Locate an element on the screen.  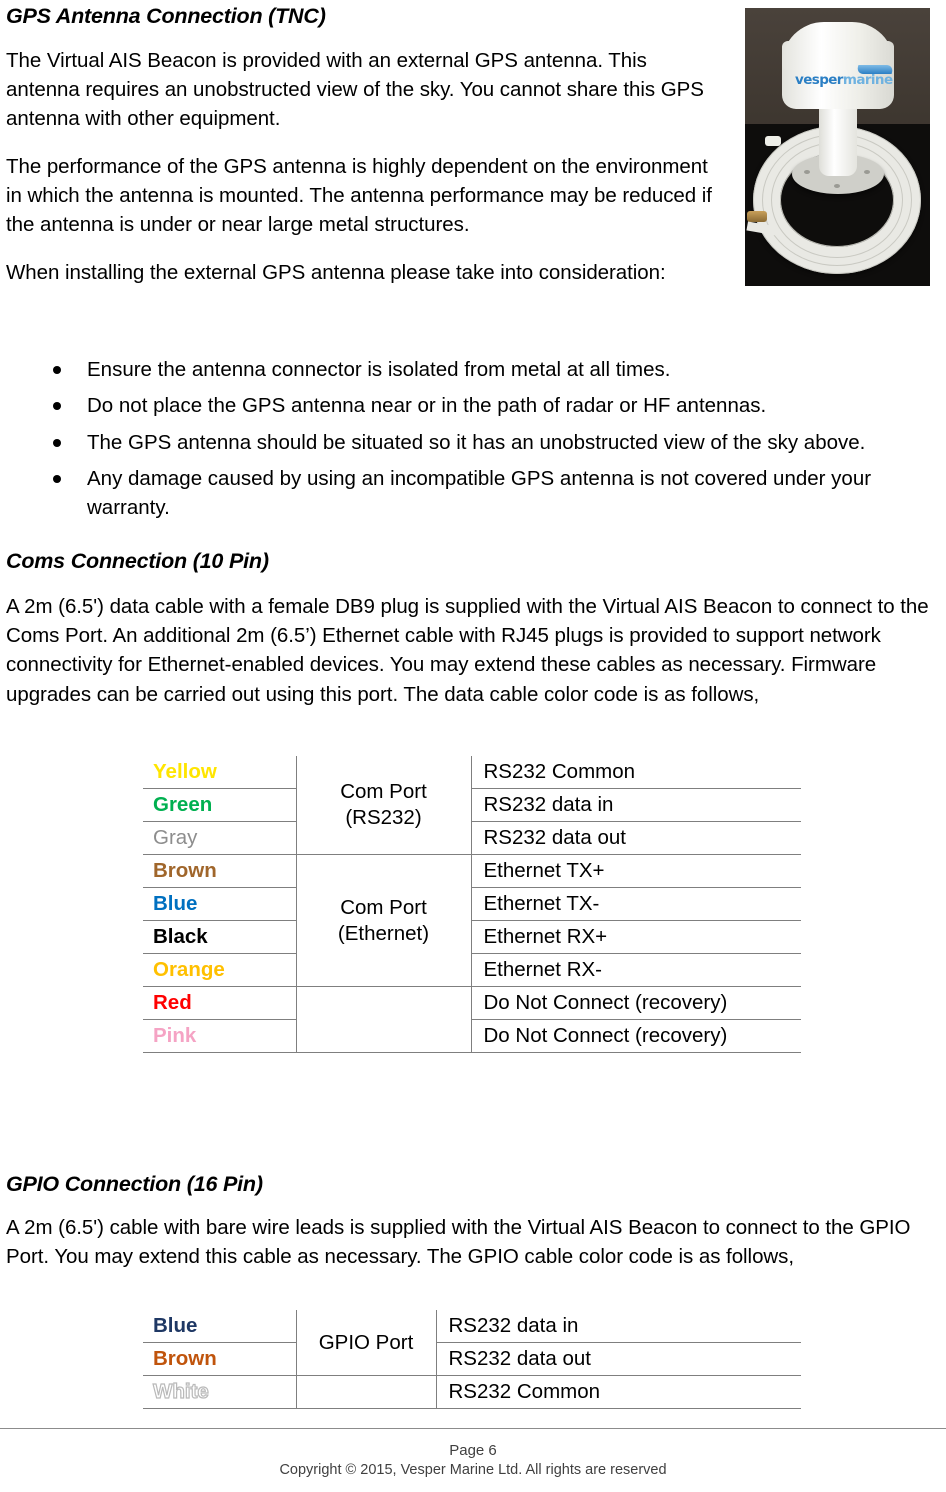
gps-antenna-photo-image: vespermarine is located at coordinates (837, 147).